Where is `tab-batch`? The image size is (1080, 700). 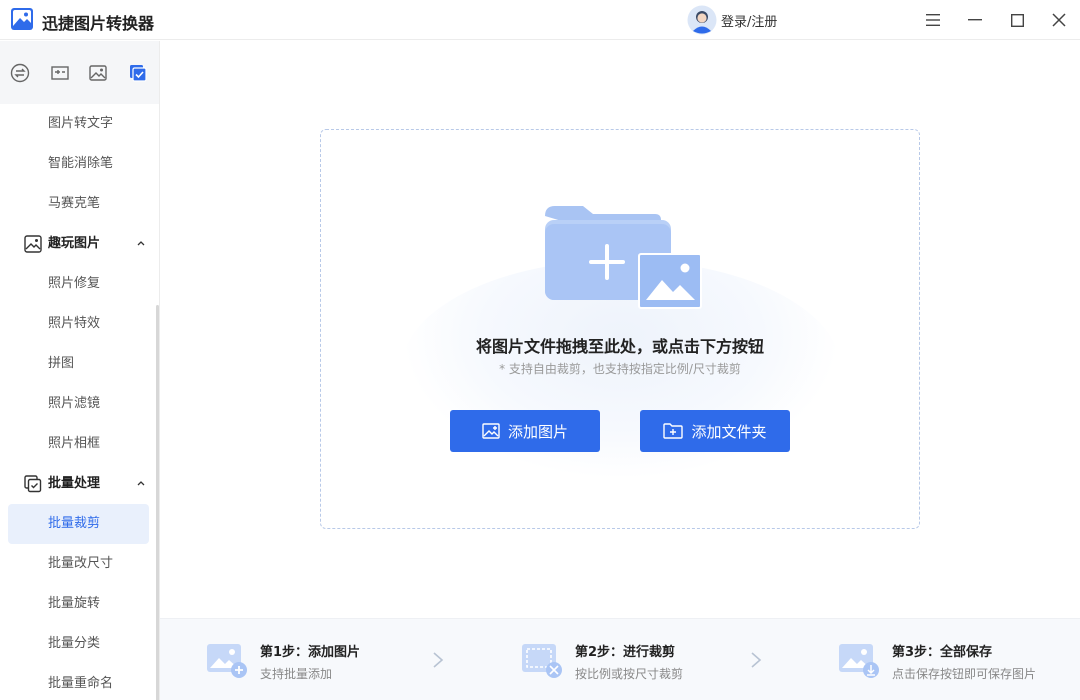 tab-batch is located at coordinates (138, 73).